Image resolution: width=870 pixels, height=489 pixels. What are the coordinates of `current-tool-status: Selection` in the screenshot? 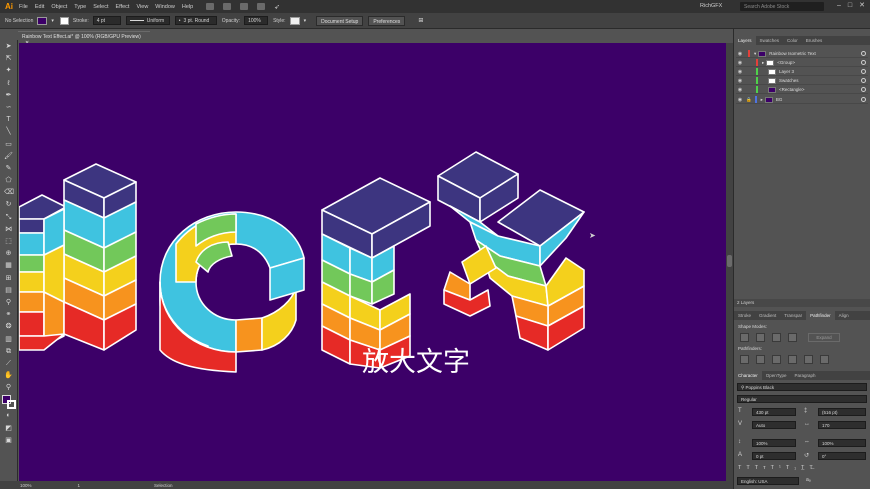 It's located at (163, 485).